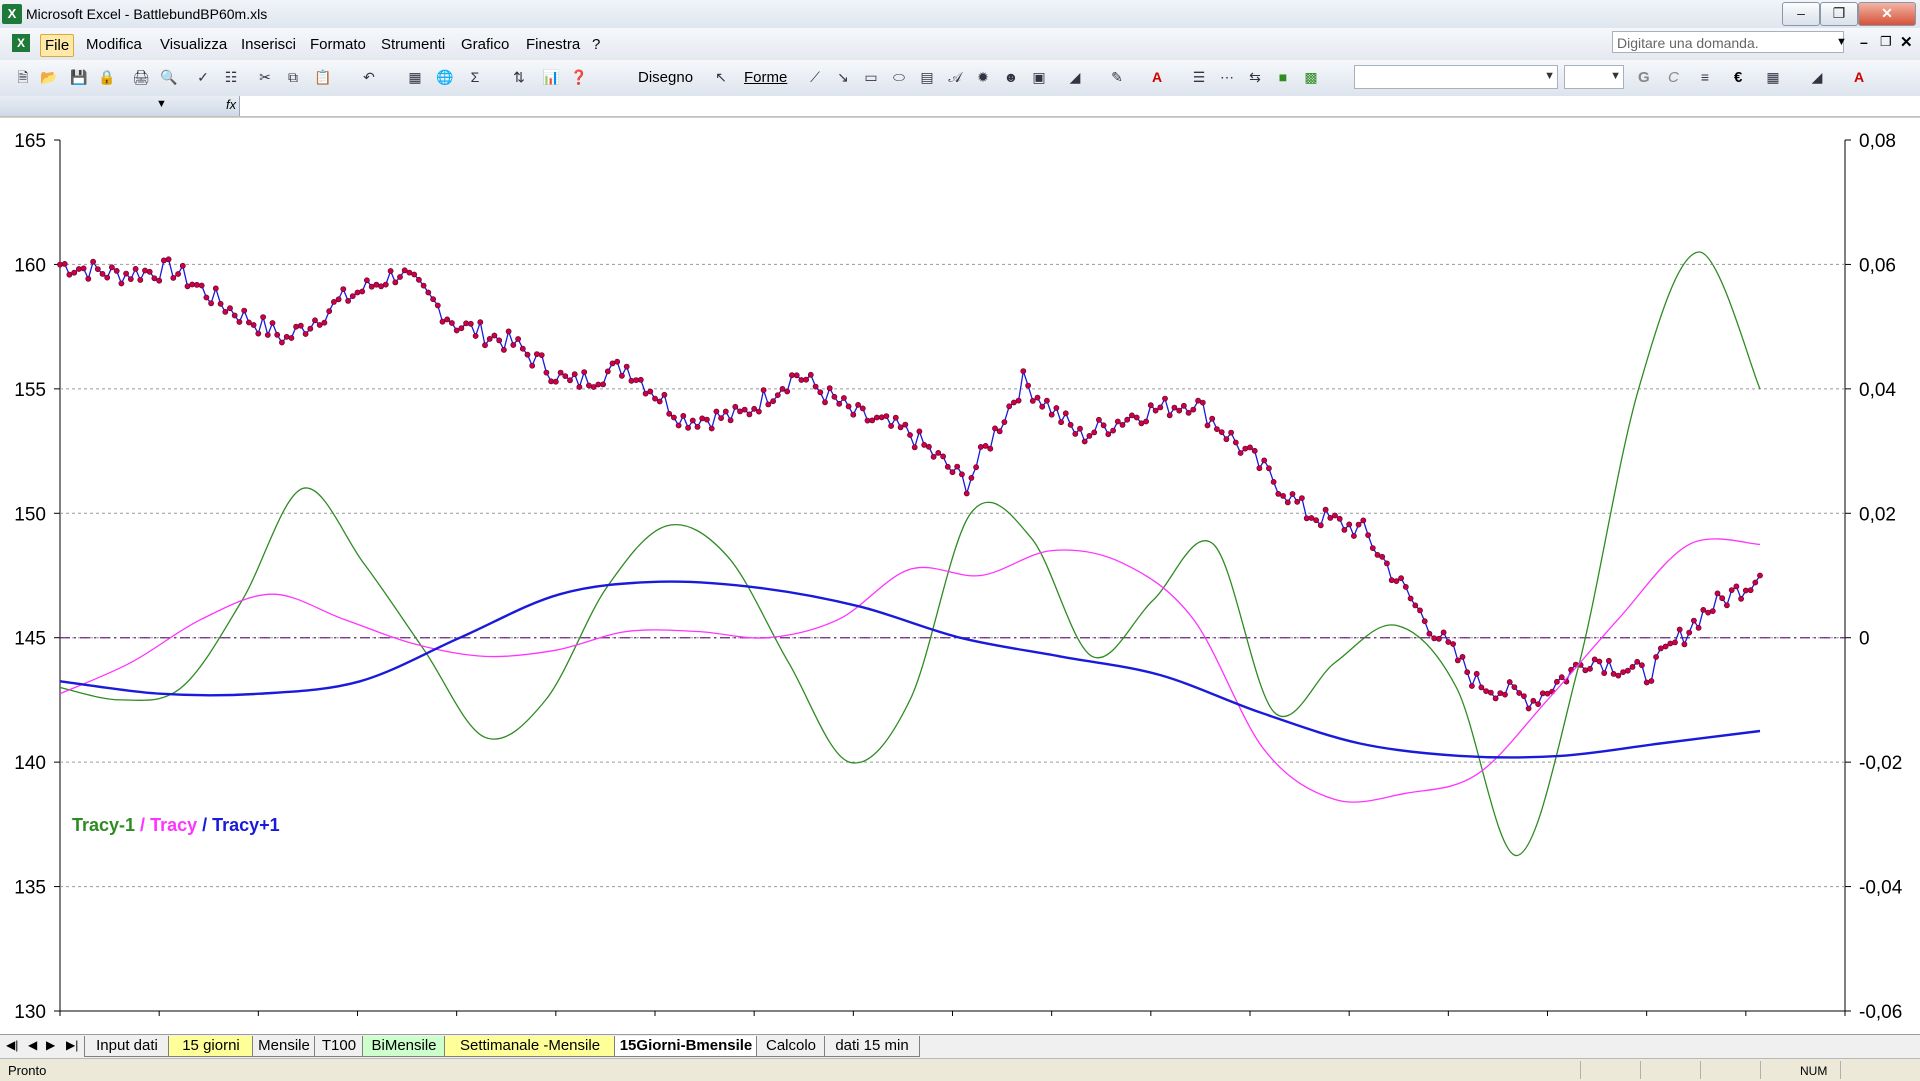 This screenshot has width=1920, height=1081. Describe the element at coordinates (1199, 77) in the screenshot. I see `line-style-icon: ☰` at that location.